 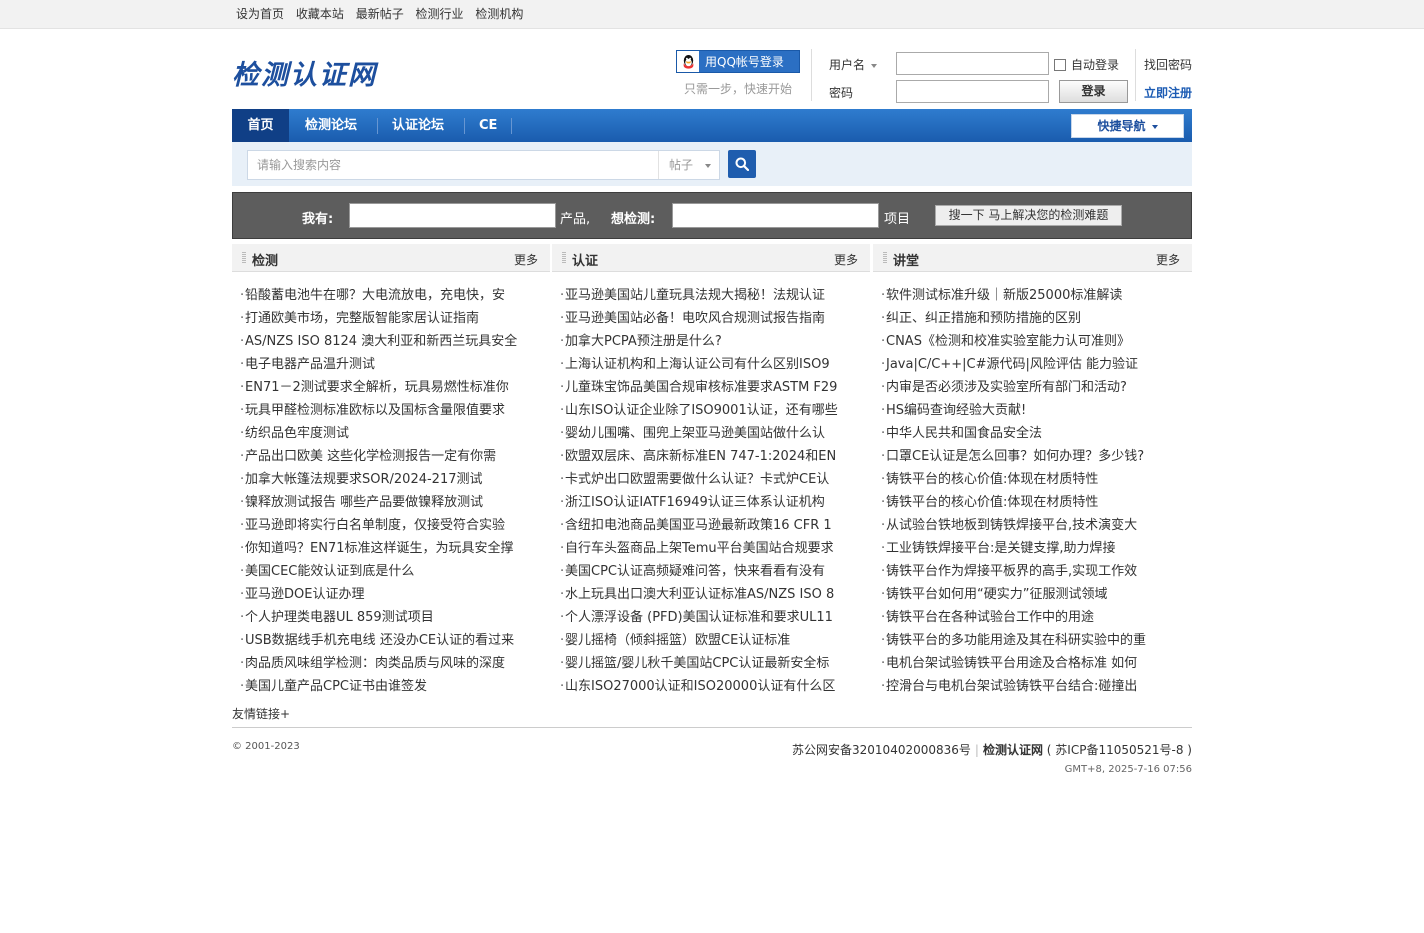 What do you see at coordinates (1001, 548) in the screenshot?
I see `article-link: 工业铸铁焊接平台:是关键支撑,助力焊接` at bounding box center [1001, 548].